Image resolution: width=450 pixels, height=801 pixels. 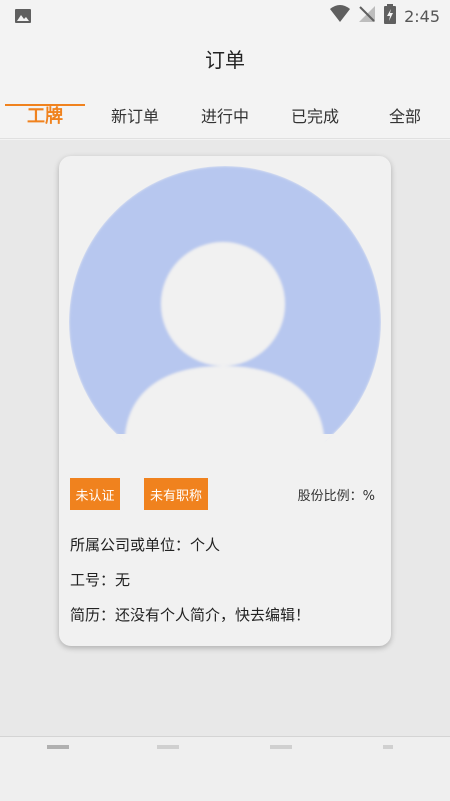 What do you see at coordinates (95, 494) in the screenshot?
I see `certification-badge: 未认证` at bounding box center [95, 494].